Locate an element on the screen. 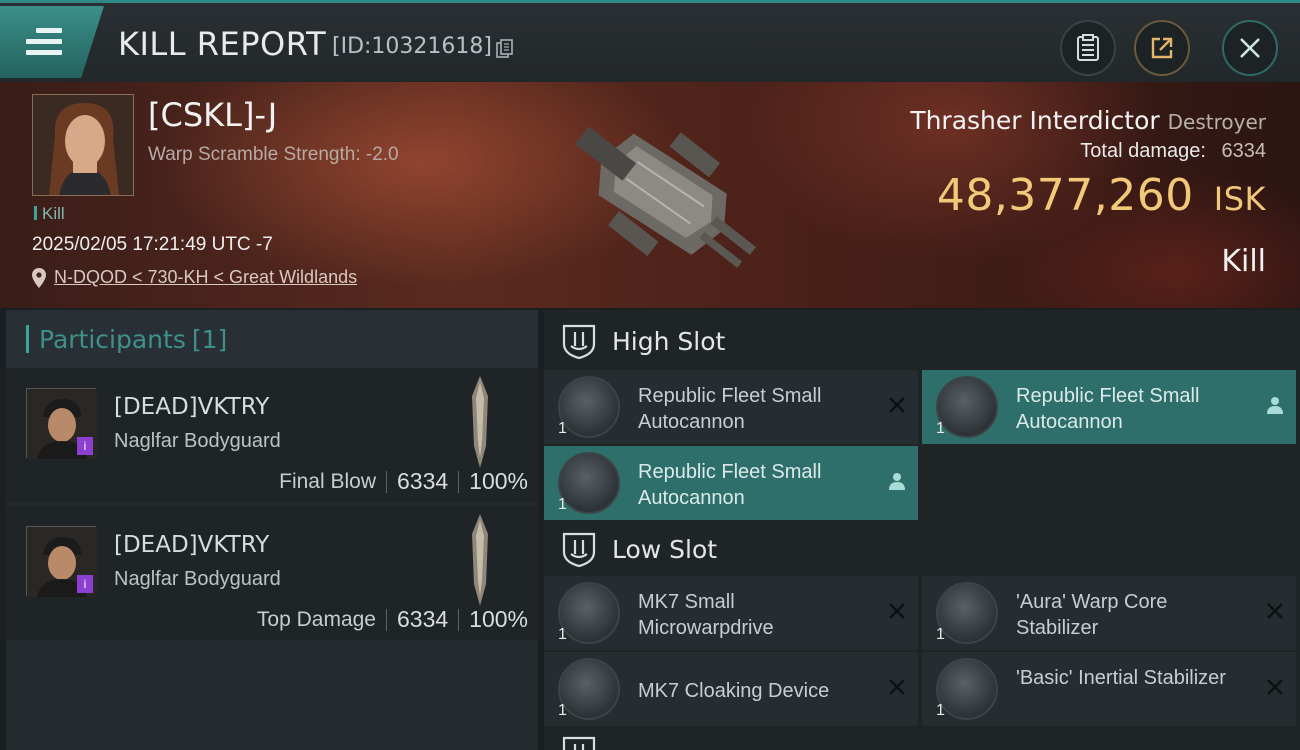 The width and height of the screenshot is (1300, 750). participant-stats: Final Blow 6334 100% is located at coordinates (403, 481).